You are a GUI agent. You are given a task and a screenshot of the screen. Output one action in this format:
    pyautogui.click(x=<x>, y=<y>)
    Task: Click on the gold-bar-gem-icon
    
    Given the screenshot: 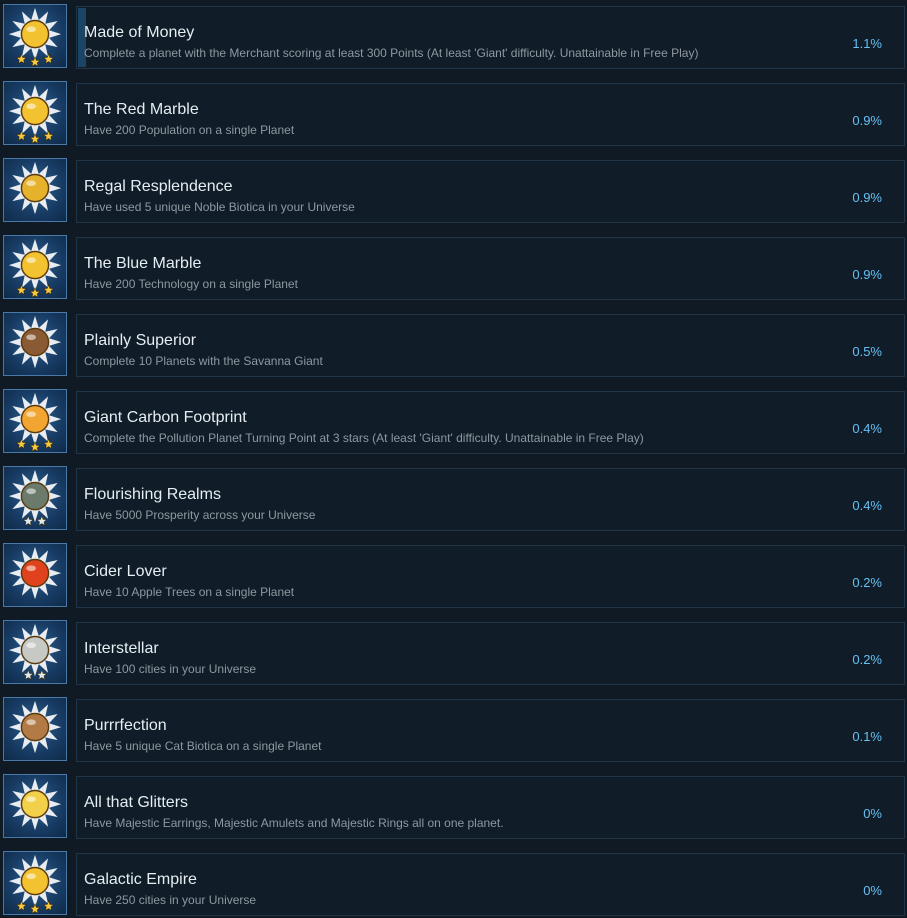 What is the action you would take?
    pyautogui.click(x=35, y=190)
    